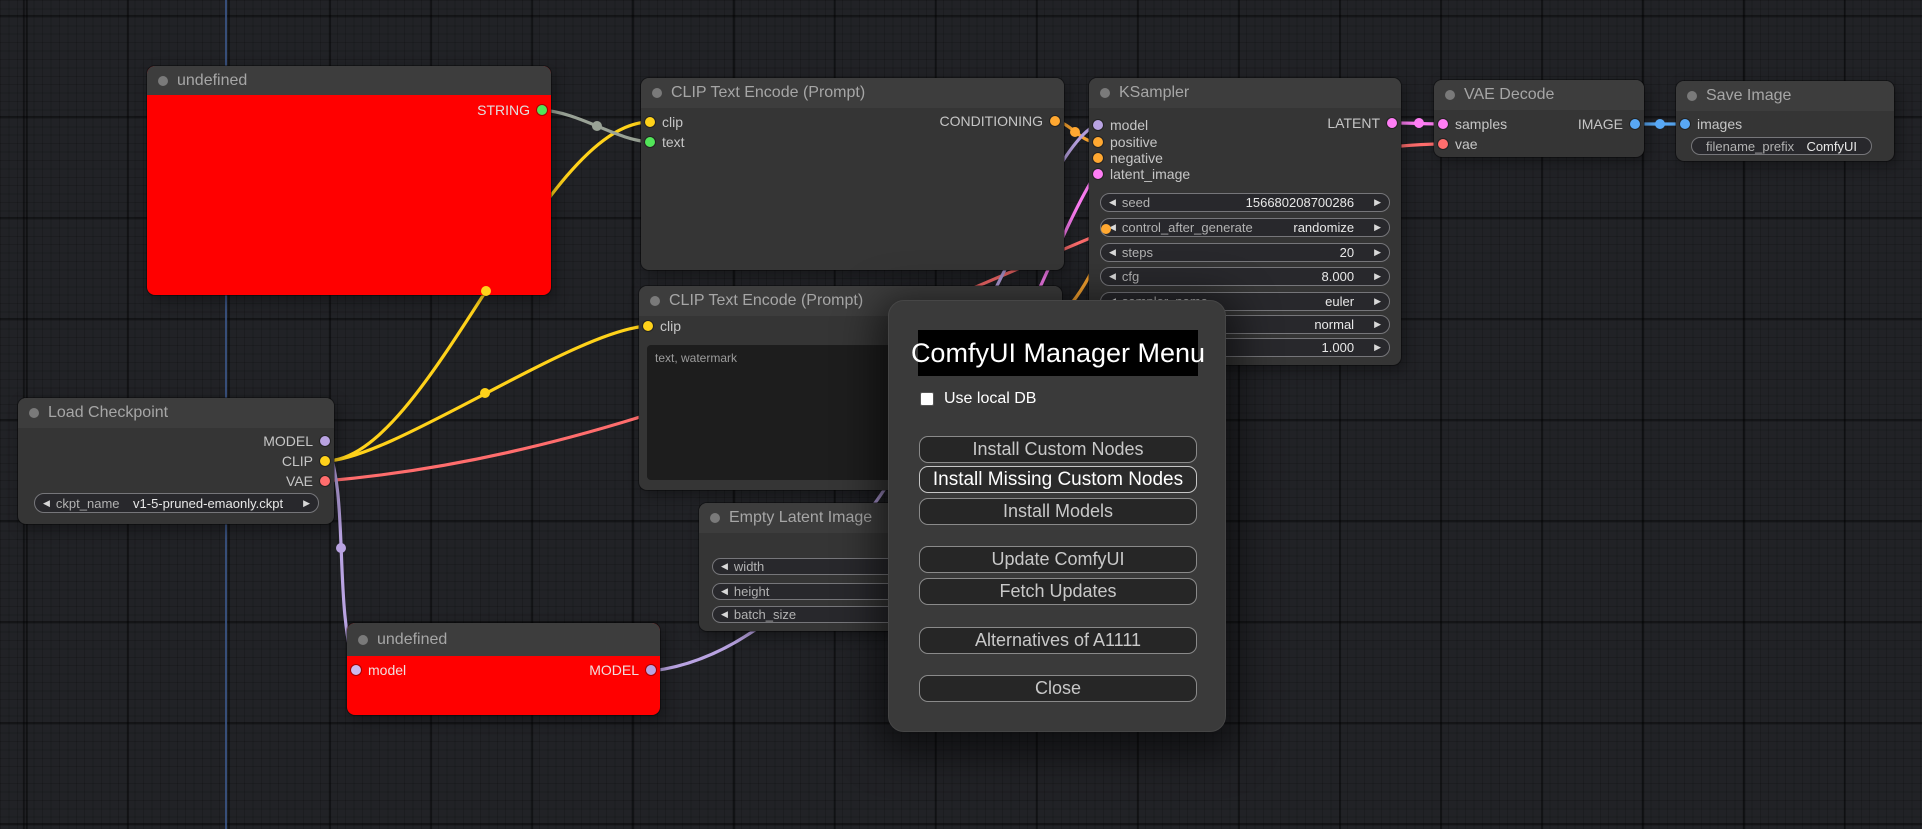 This screenshot has height=829, width=1922. I want to click on install-custom-nodes-button: Install Custom Nodes, so click(1058, 449).